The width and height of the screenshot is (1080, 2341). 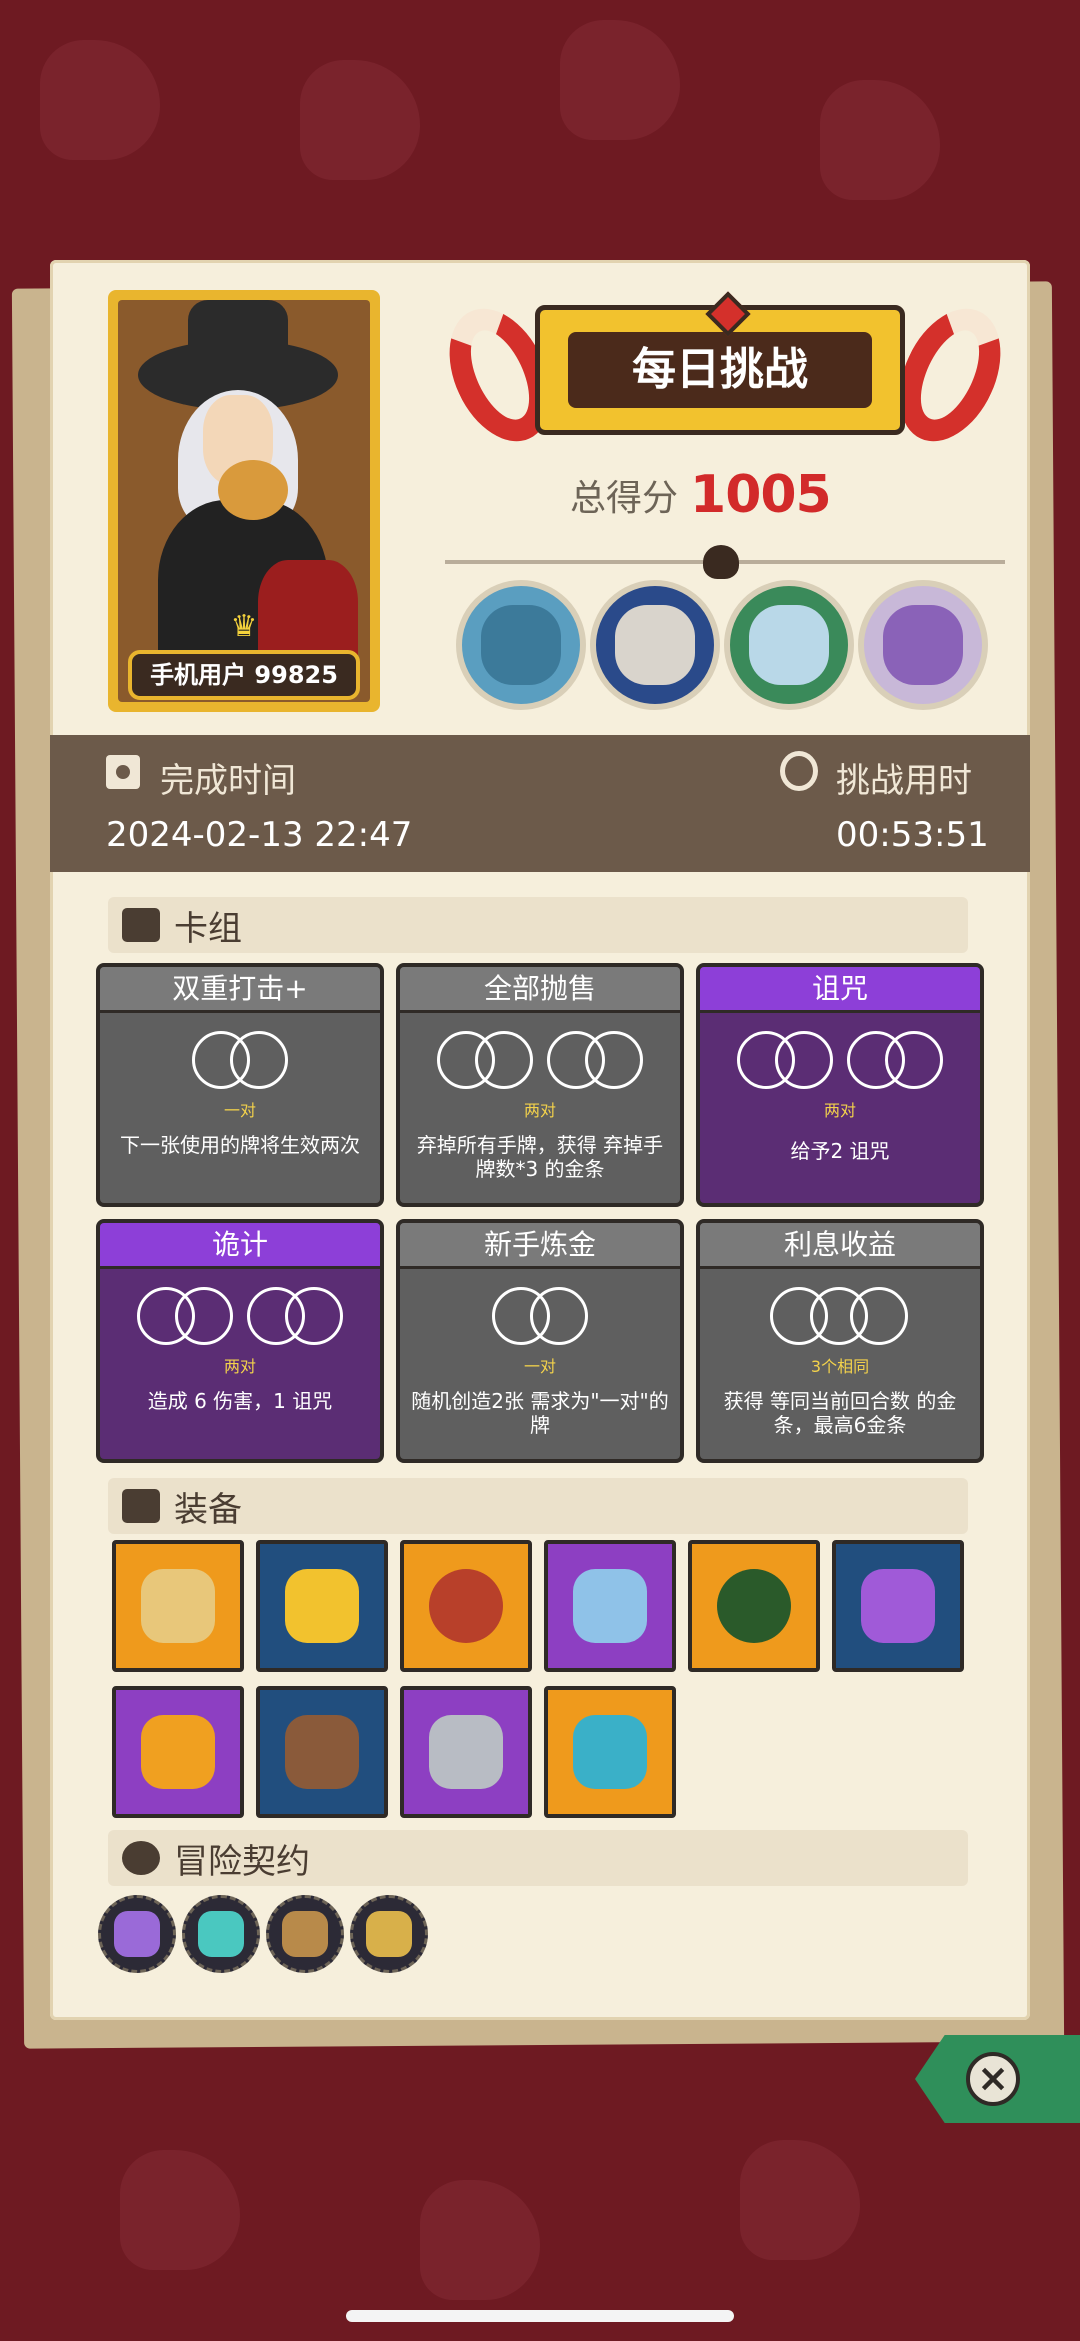 What do you see at coordinates (540, 1413) in the screenshot?
I see `card-description: 随机创造2张 需求为"一对"的牌` at bounding box center [540, 1413].